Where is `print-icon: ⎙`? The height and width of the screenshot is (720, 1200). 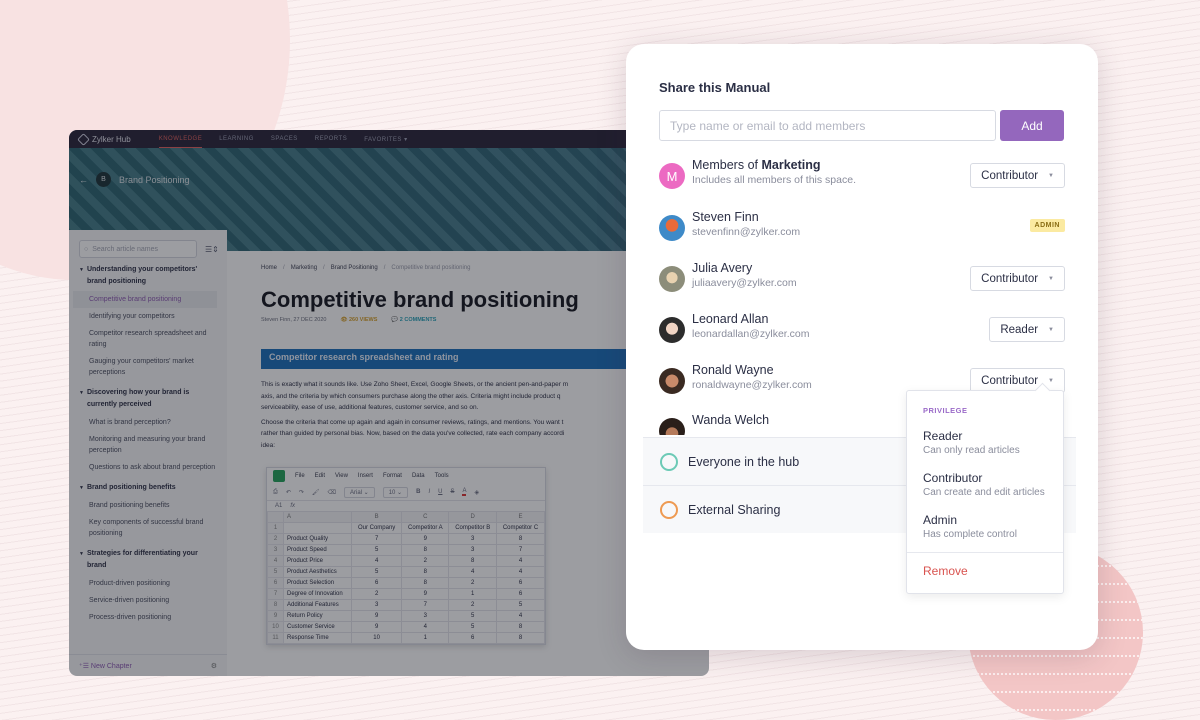 print-icon: ⎙ is located at coordinates (275, 492).